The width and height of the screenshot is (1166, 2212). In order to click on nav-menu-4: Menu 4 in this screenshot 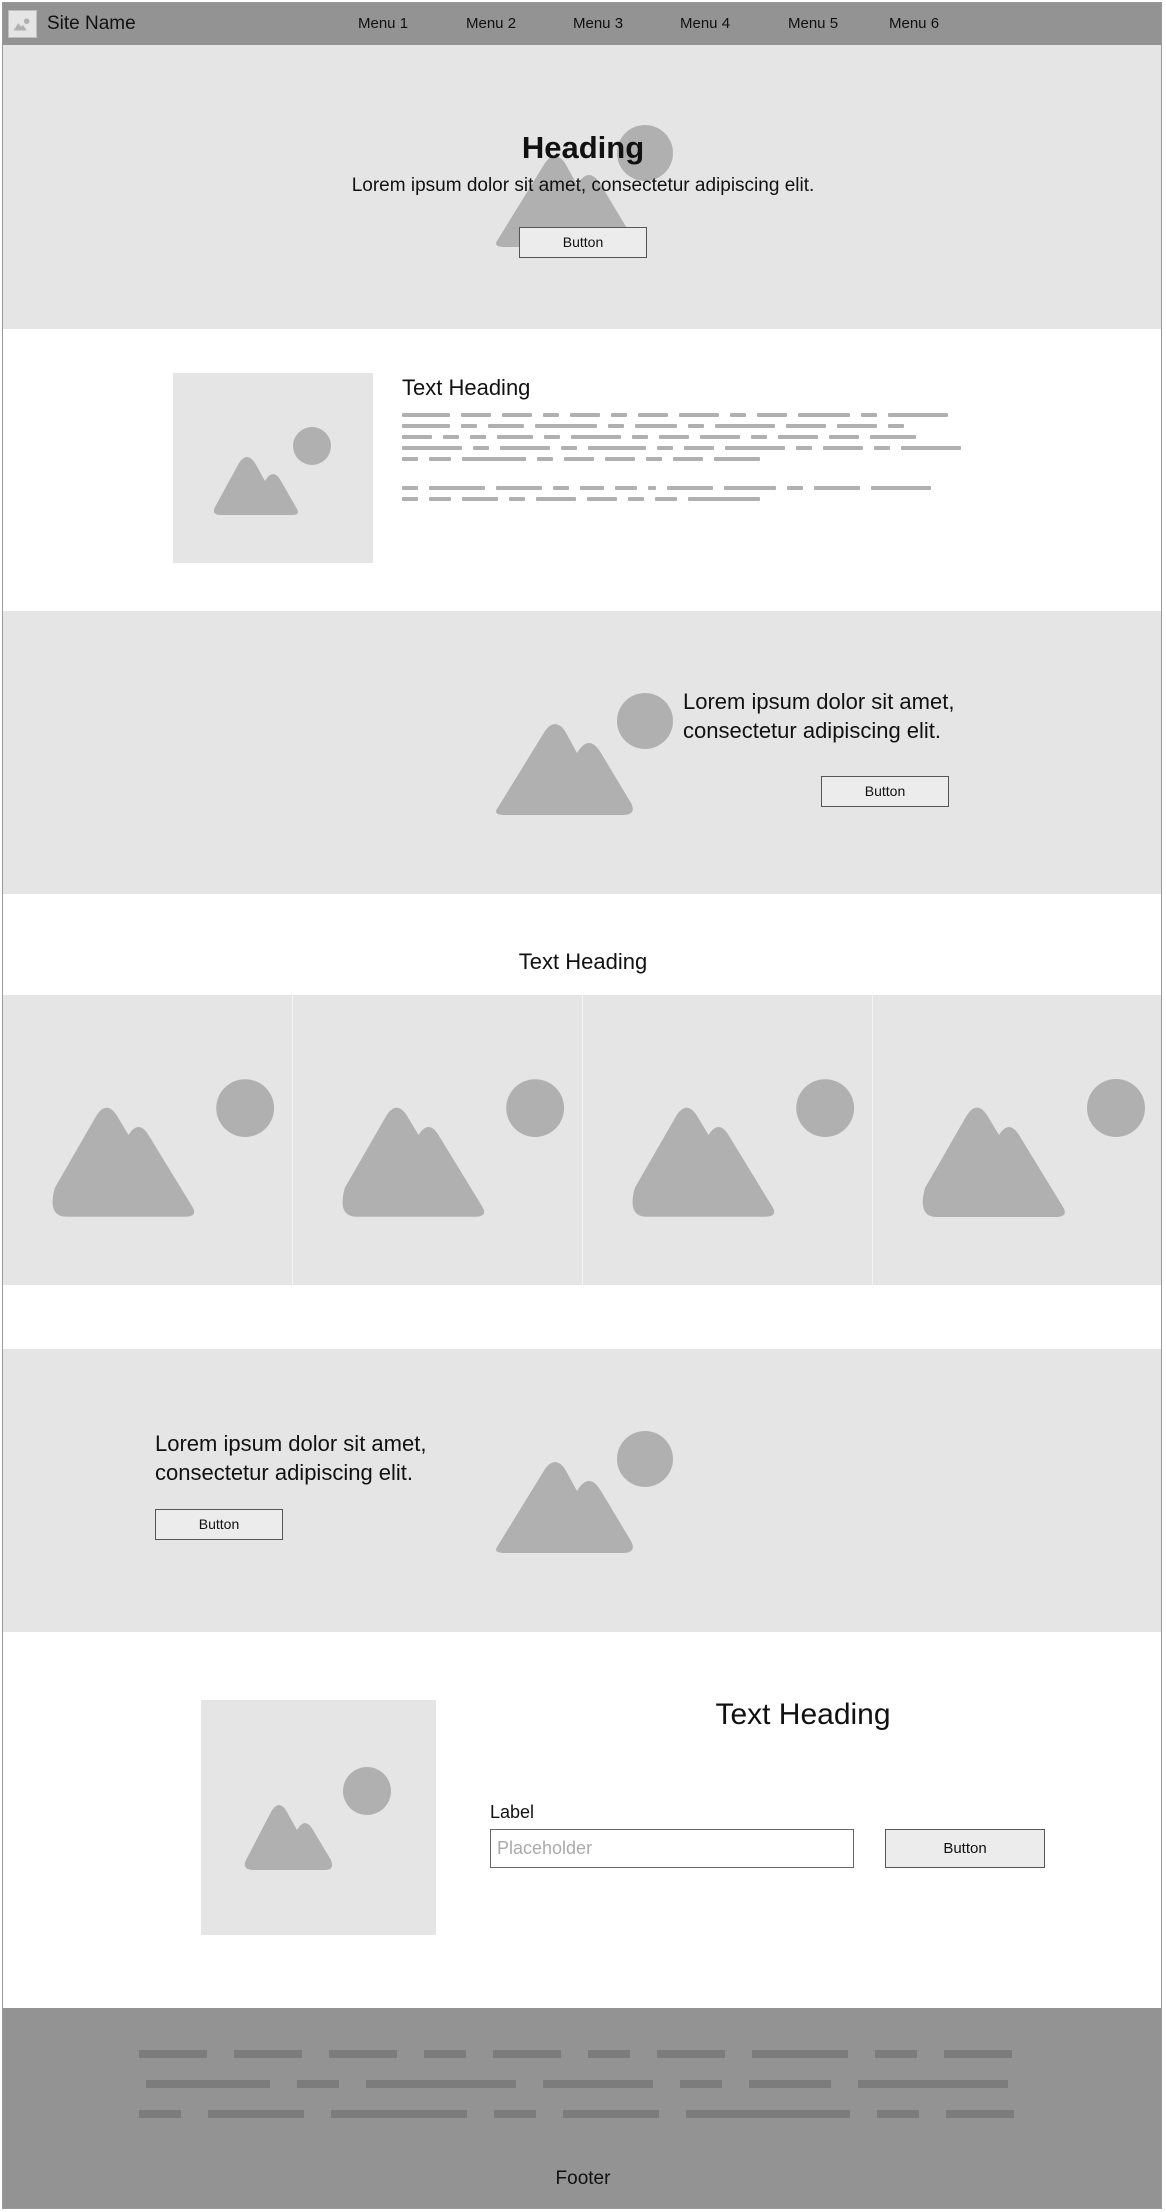, I will do `click(705, 23)`.